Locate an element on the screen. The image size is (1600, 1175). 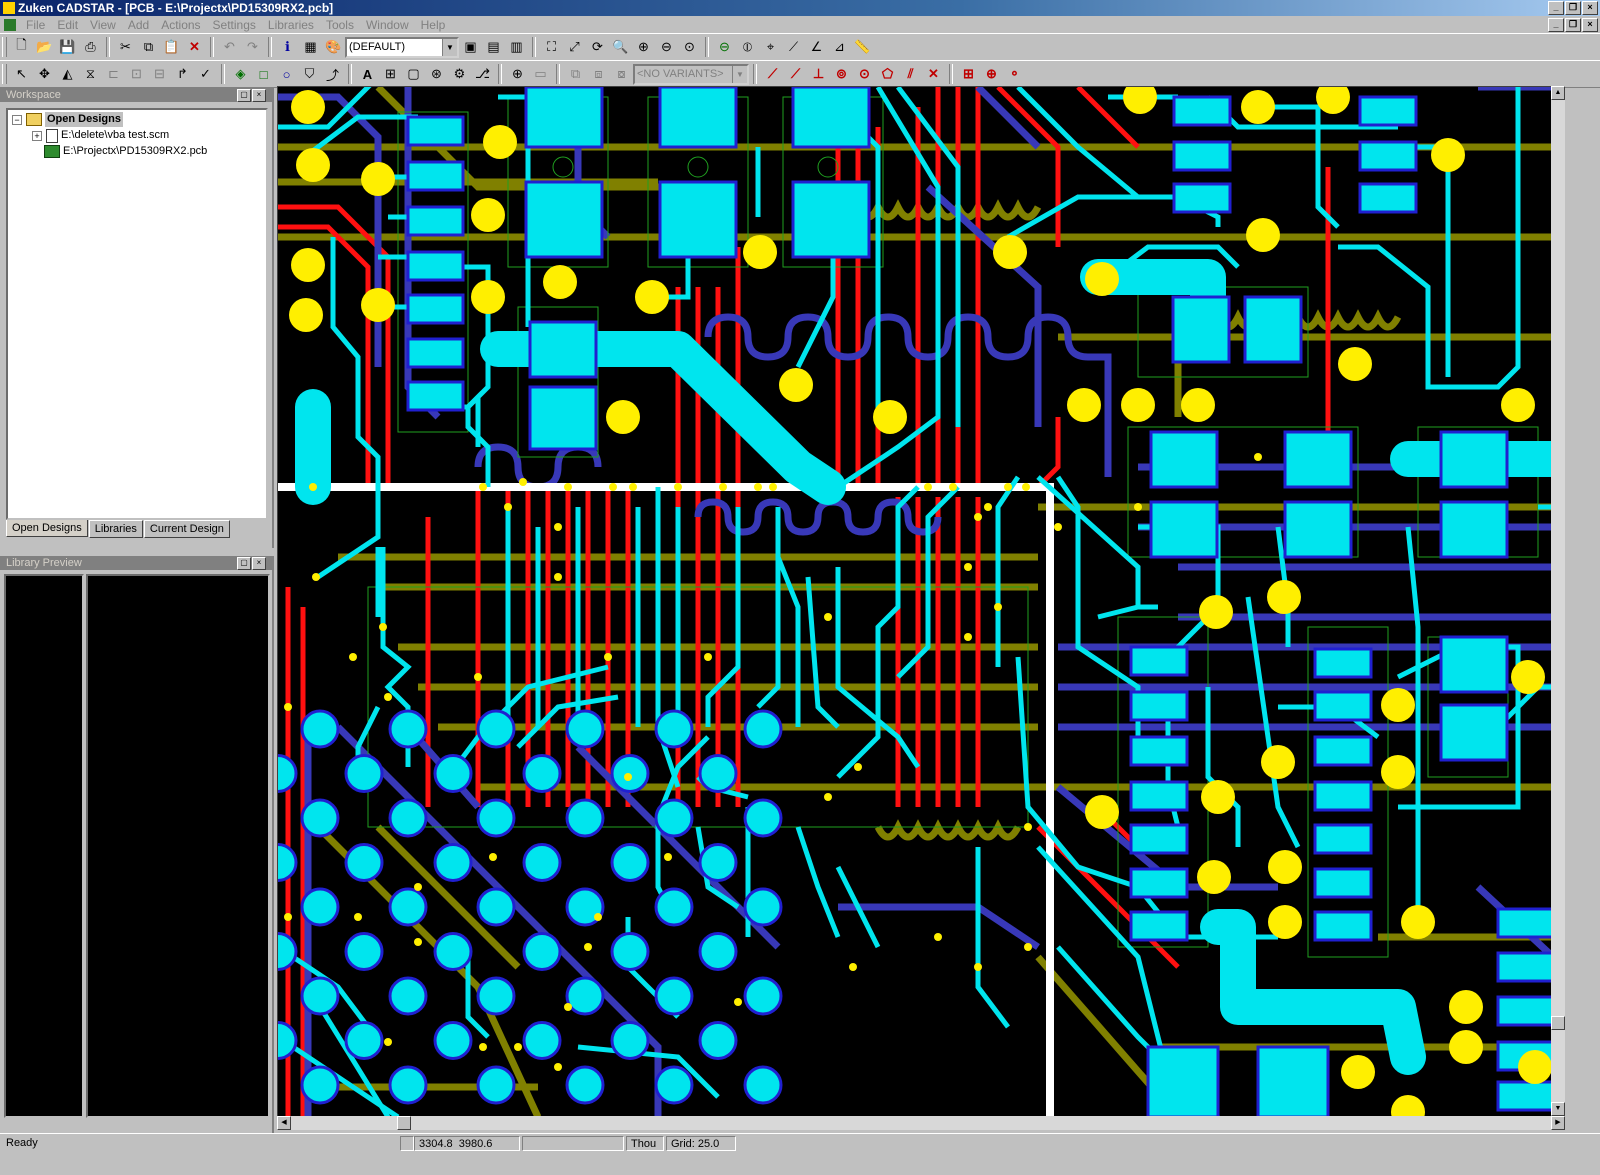
zoom-previous-icon: ⊙ is located at coordinates (689, 47).